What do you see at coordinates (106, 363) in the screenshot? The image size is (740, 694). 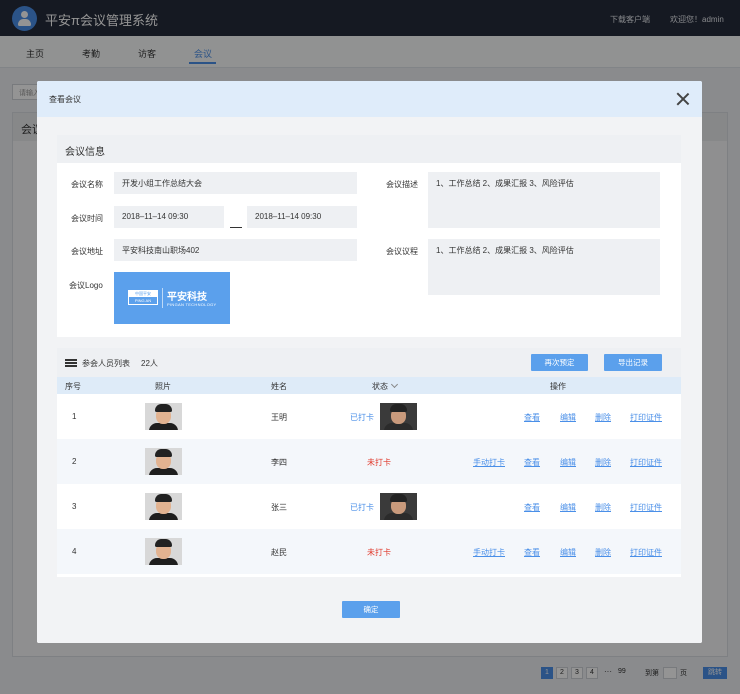 I see `attendee-list-title: 参会人员列表` at bounding box center [106, 363].